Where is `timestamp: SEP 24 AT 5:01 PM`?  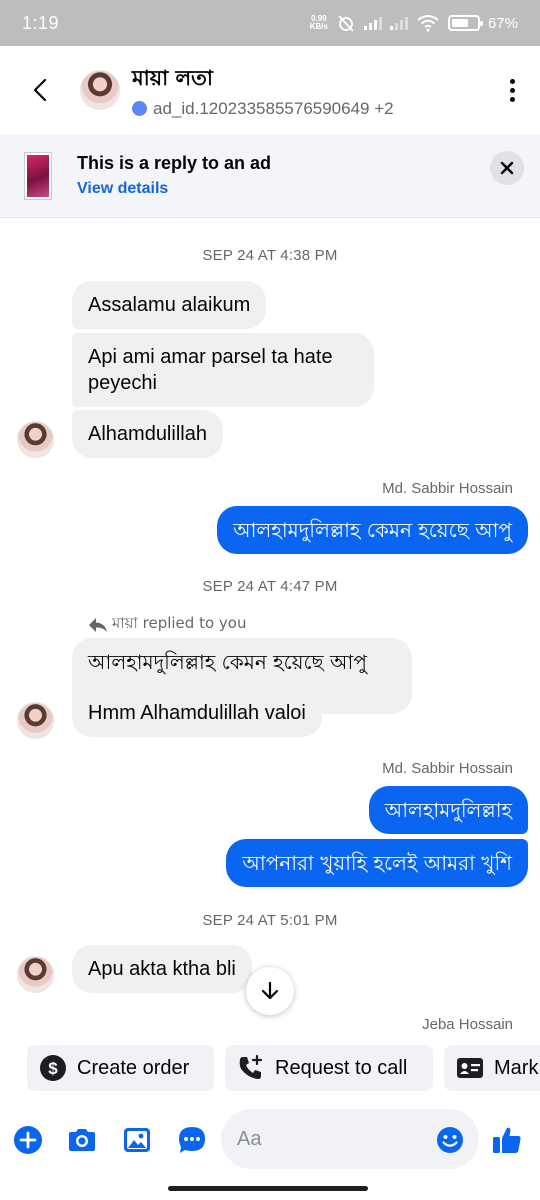
timestamp: SEP 24 AT 5:01 PM is located at coordinates (270, 920).